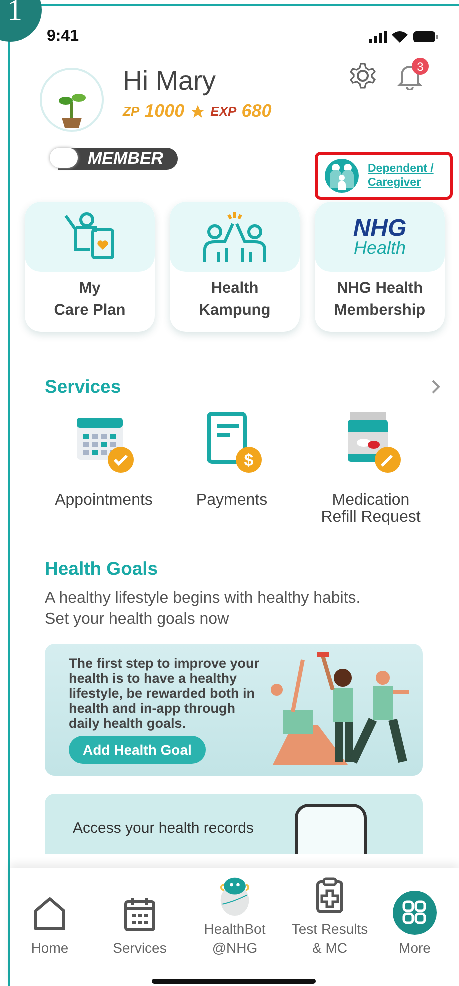 The height and width of the screenshot is (986, 459). What do you see at coordinates (401, 176) in the screenshot?
I see `dependent-caregiver-link: Dependent / Caregiver` at bounding box center [401, 176].